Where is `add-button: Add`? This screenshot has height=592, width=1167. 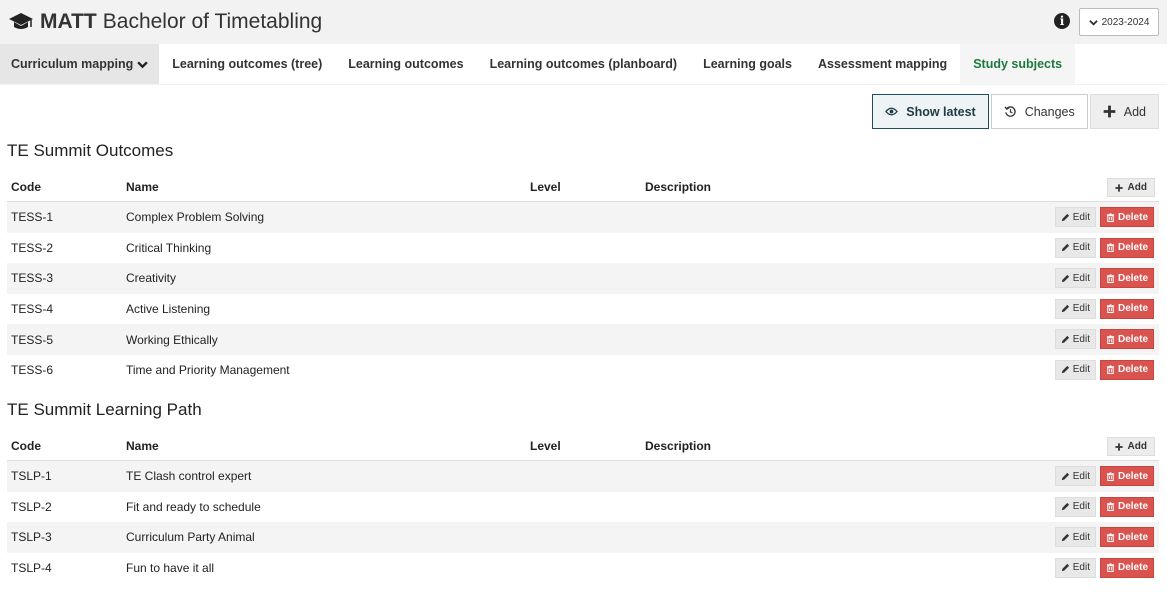 add-button: Add is located at coordinates (1124, 111).